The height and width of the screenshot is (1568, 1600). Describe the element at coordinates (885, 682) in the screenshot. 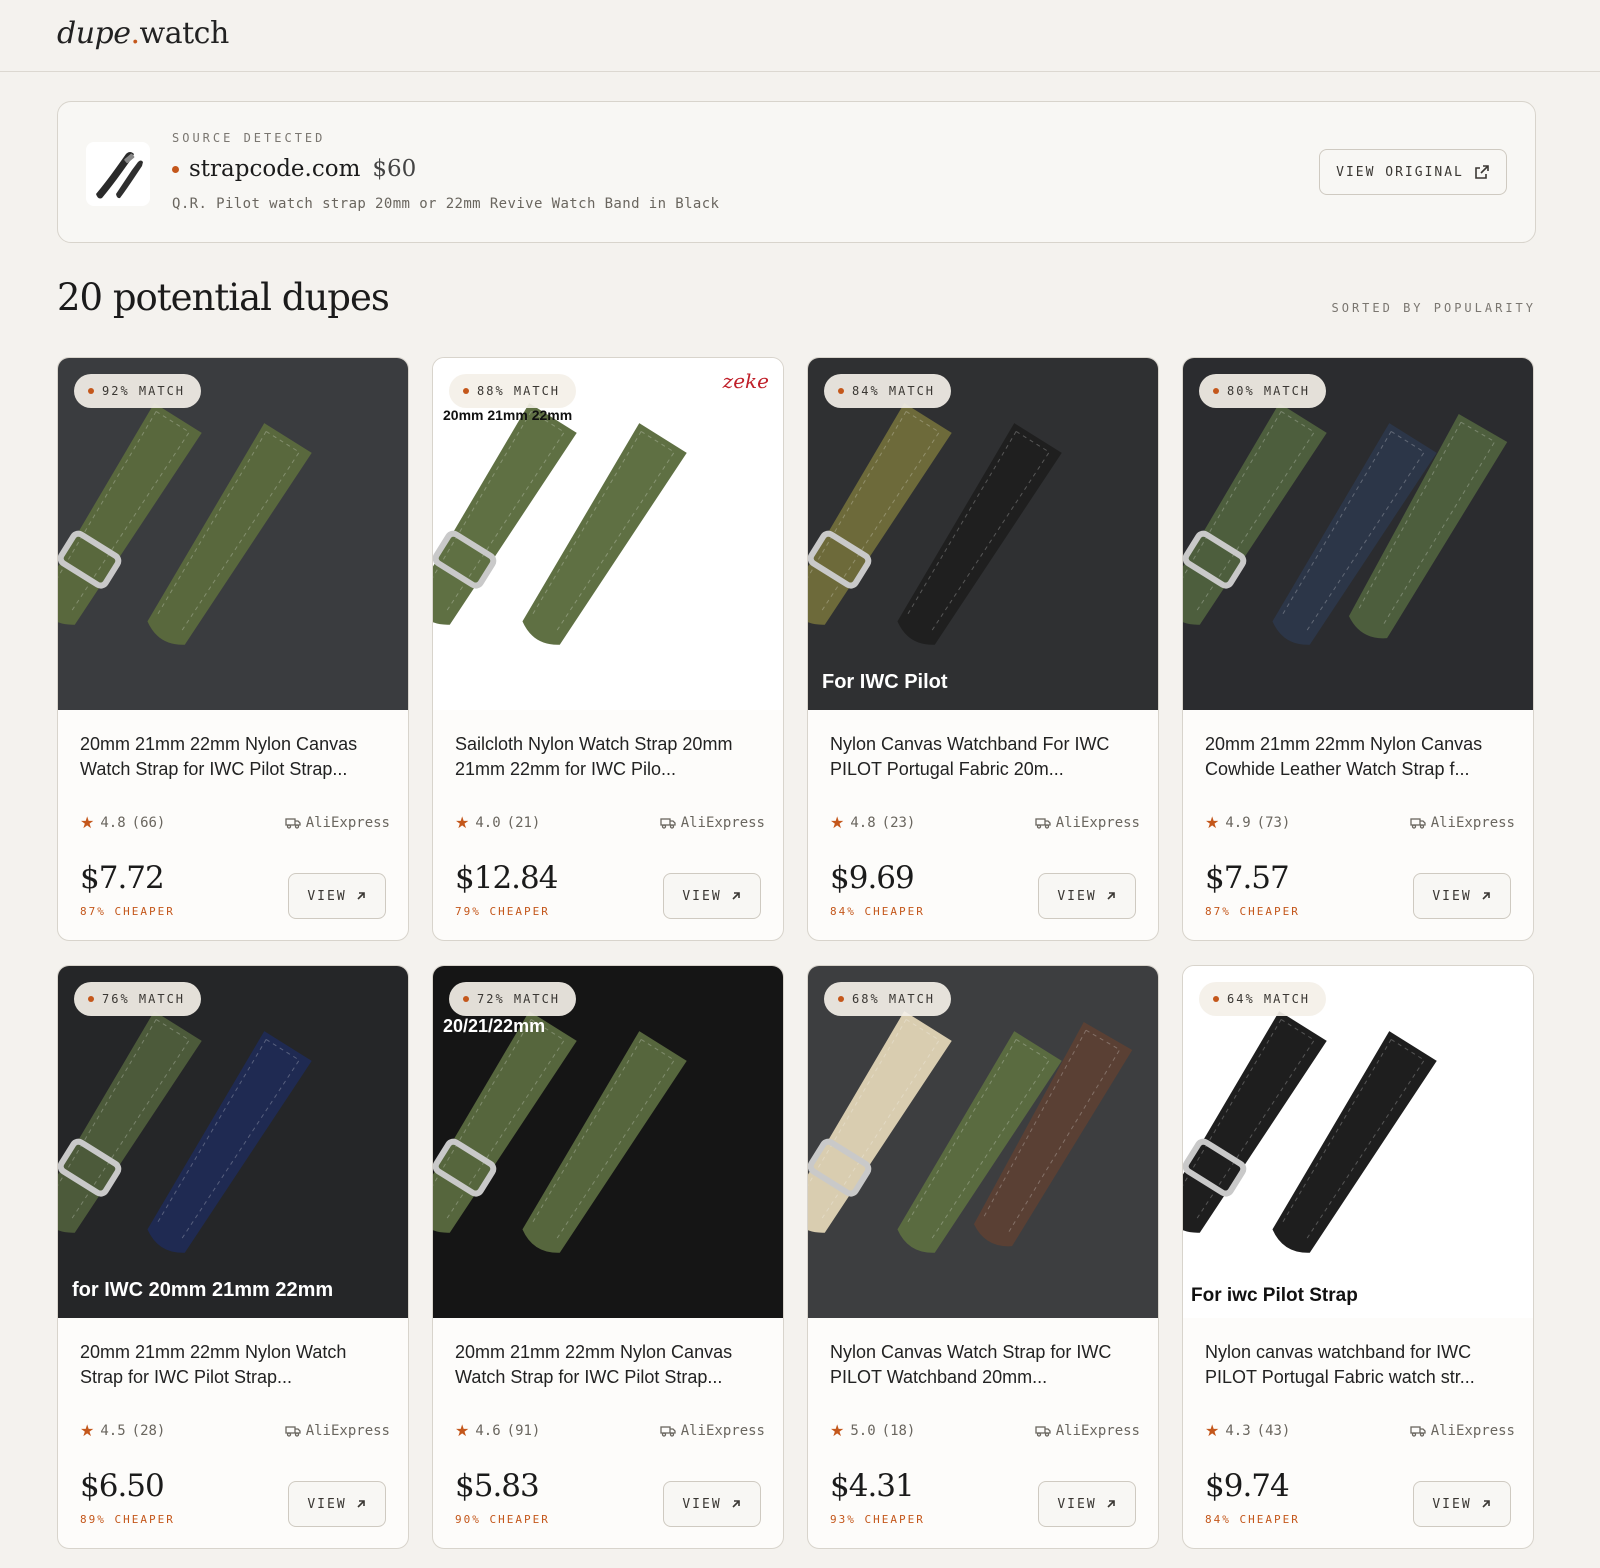

I see `image-caption: For IWC Pilot` at that location.